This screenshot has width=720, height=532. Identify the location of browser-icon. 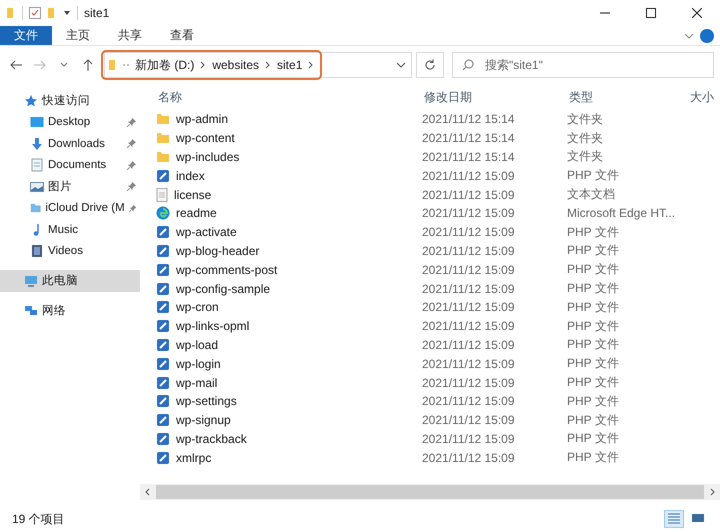
(163, 213).